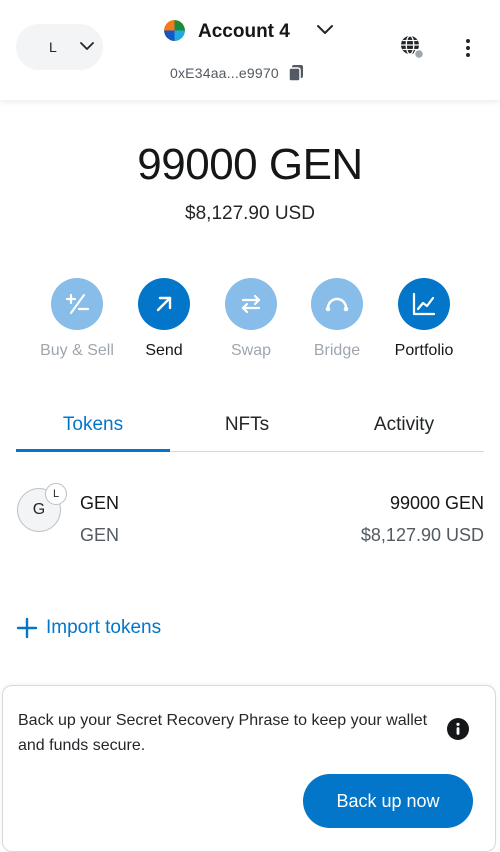  I want to click on app-header: L Account 4 0xE34aa...e9970, so click(250, 50).